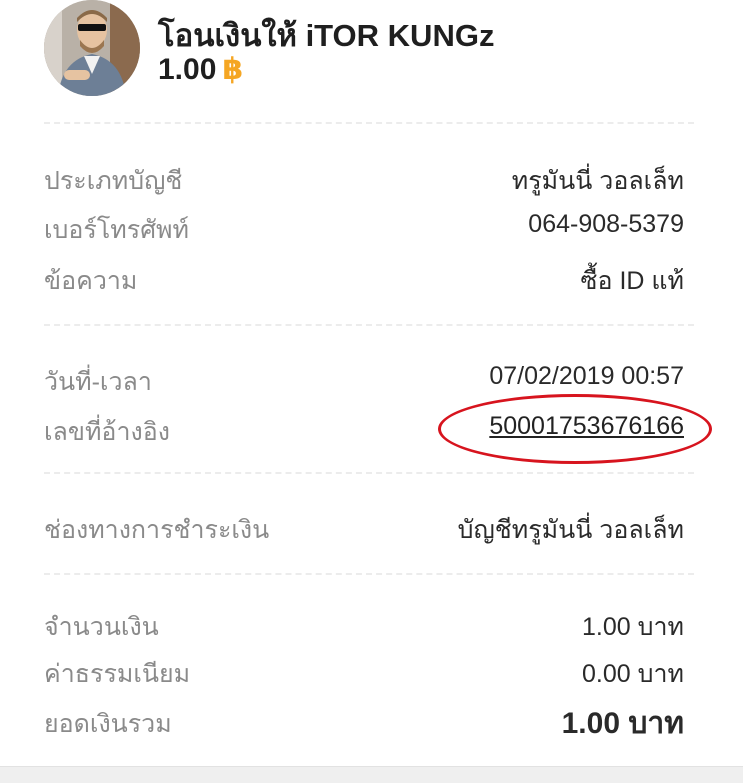 The height and width of the screenshot is (783, 743). What do you see at coordinates (187, 69) in the screenshot?
I see `transfer-amount-value: 1.00` at bounding box center [187, 69].